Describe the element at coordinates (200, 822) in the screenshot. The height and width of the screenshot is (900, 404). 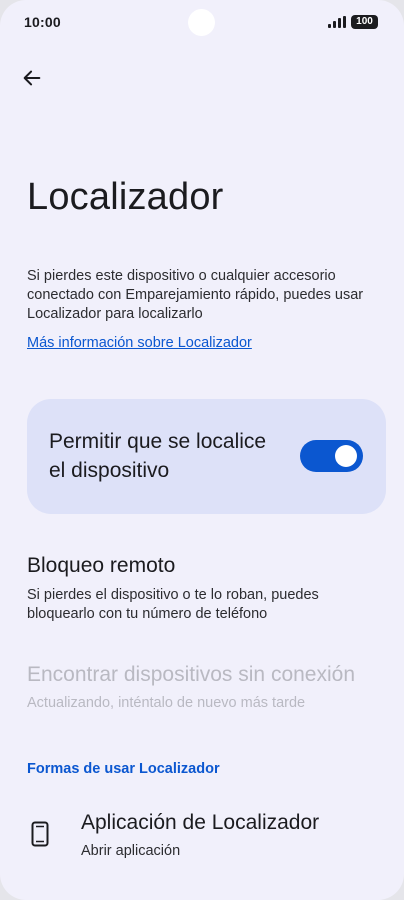
I see `app-item-title: Aplicación de Localizador` at that location.